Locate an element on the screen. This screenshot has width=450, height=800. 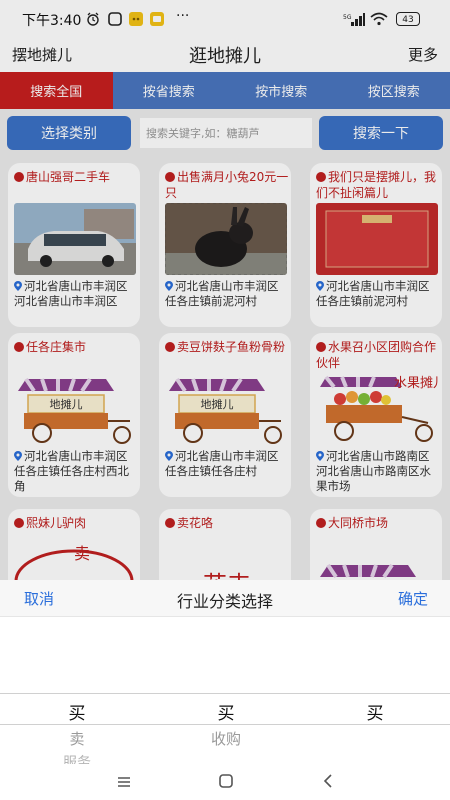
listing-card: 唐山强哥二手车 河北省唐山市丰润区河北省唐山市丰润区 is located at coordinates (74, 245).